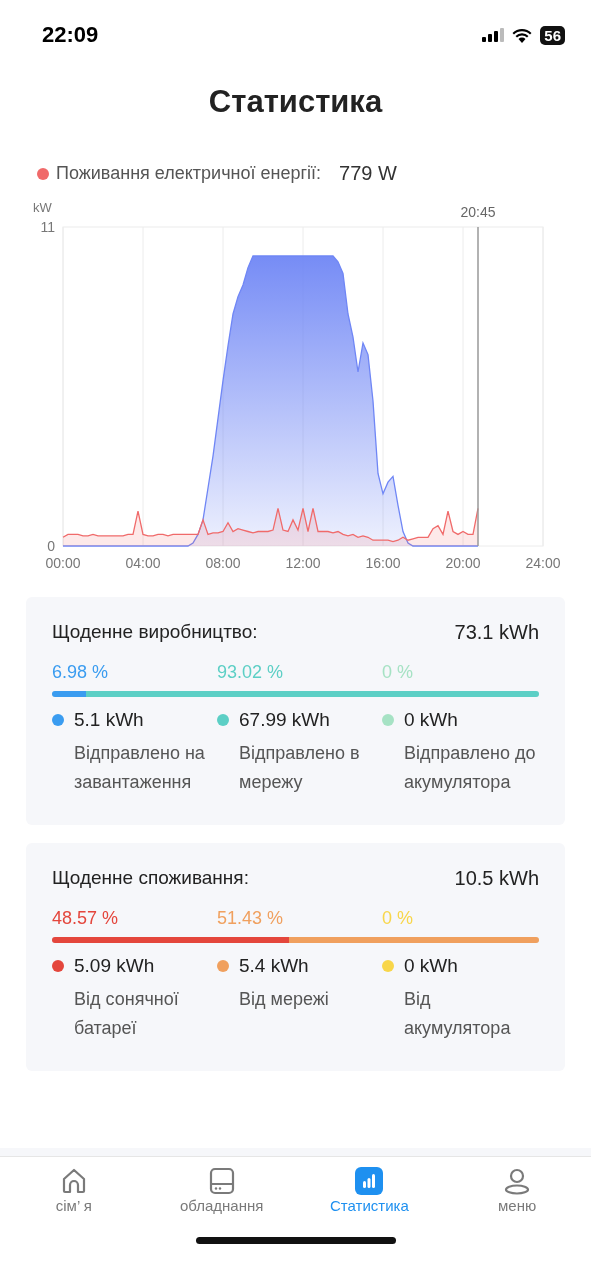  What do you see at coordinates (368, 173) in the screenshot?
I see `consumption-value: 779 W` at bounding box center [368, 173].